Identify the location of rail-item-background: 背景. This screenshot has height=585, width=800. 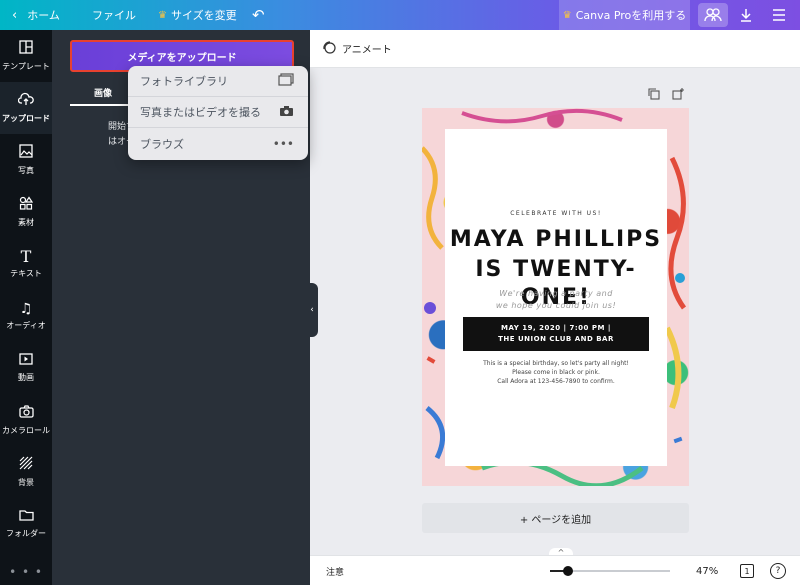
(26, 472).